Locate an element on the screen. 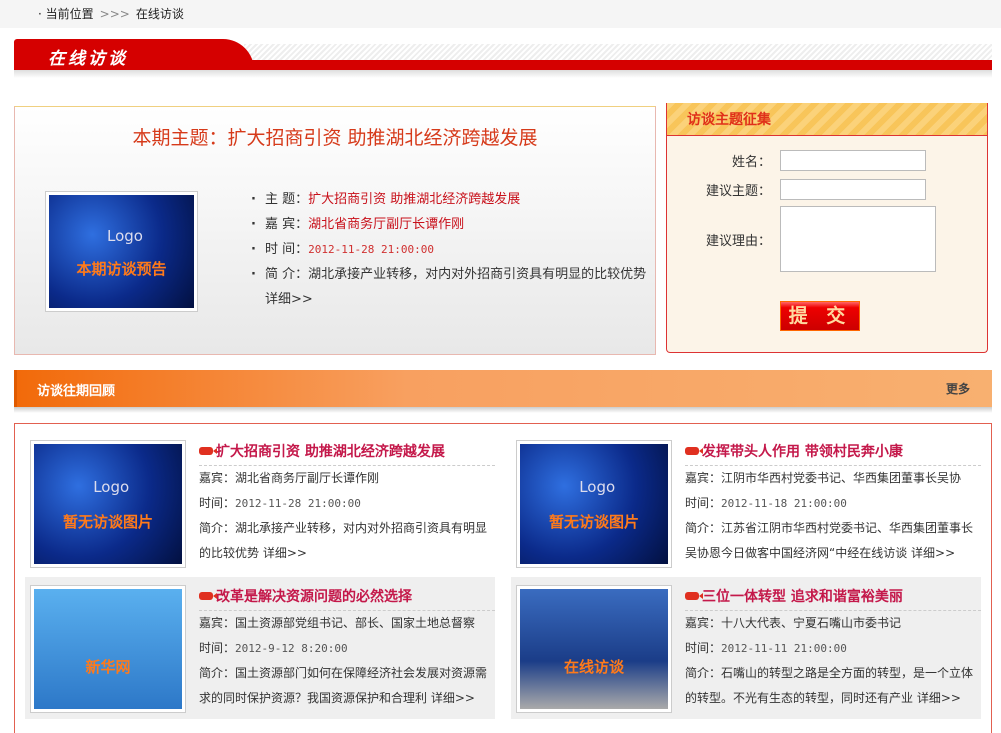 The width and height of the screenshot is (1001, 733). item-time: 时间：2012-11-11 21:00:00 is located at coordinates (833, 649).